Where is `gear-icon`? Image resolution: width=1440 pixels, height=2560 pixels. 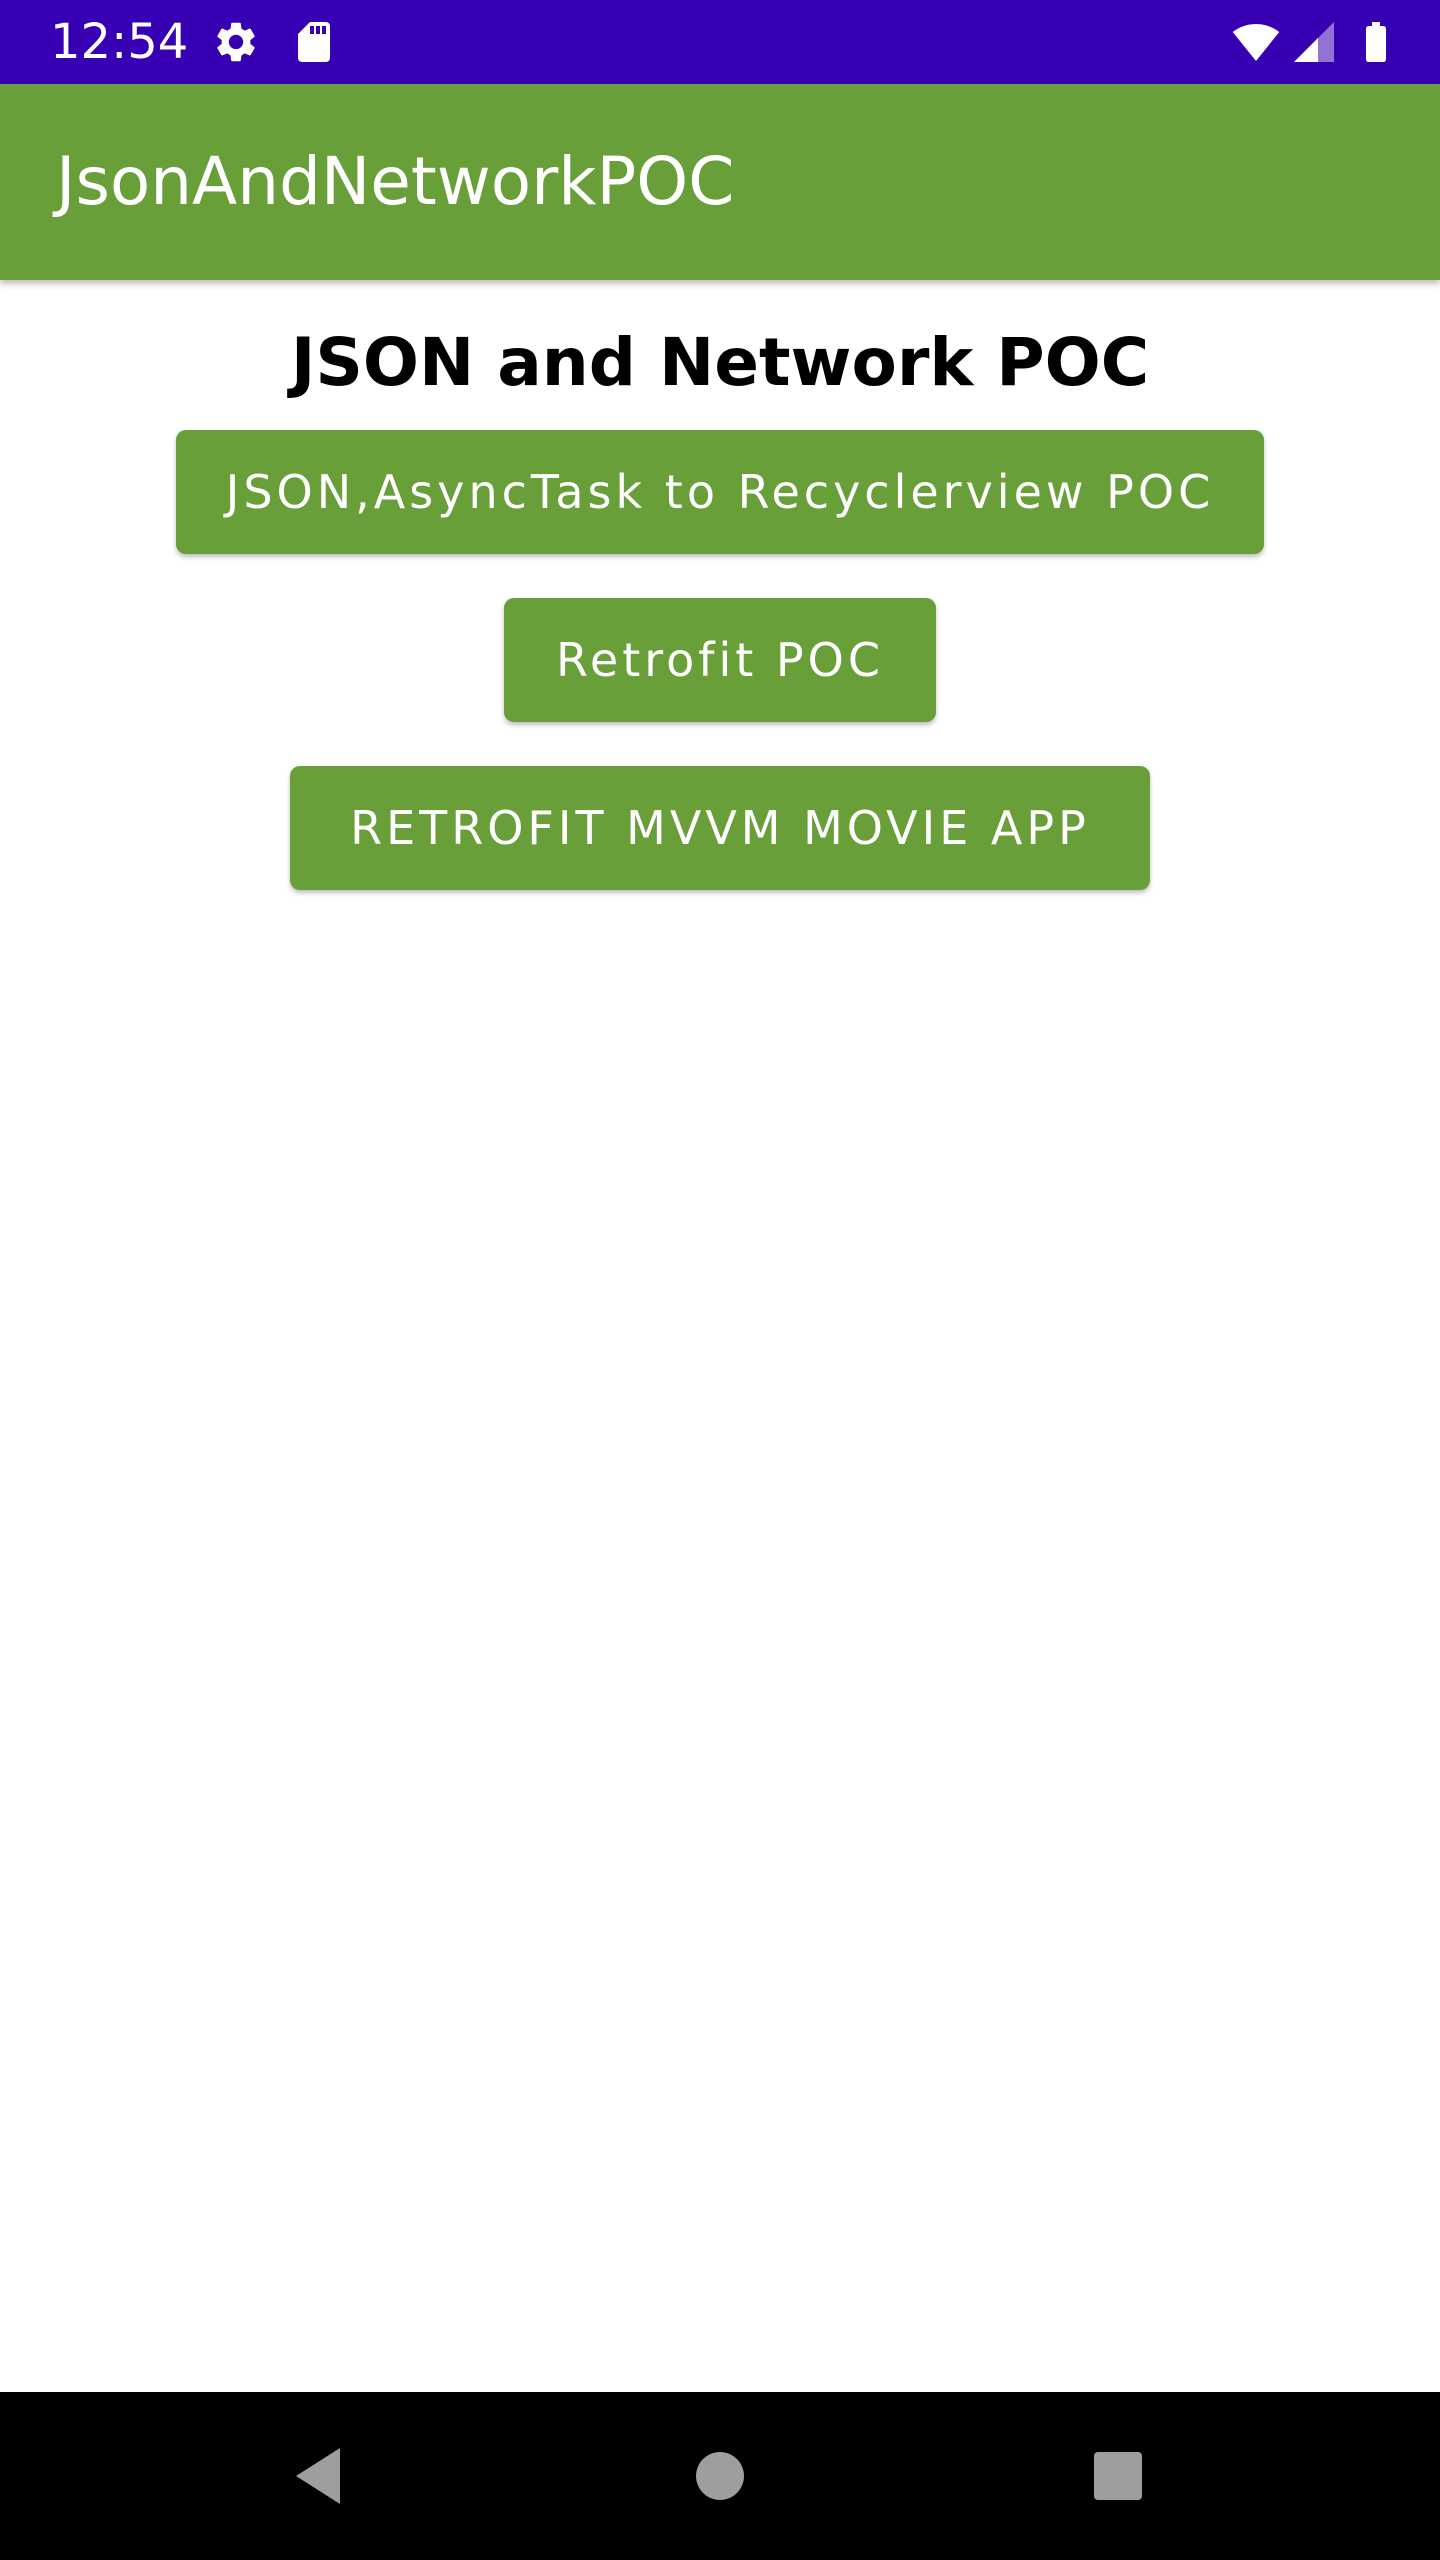
gear-icon is located at coordinates (236, 42).